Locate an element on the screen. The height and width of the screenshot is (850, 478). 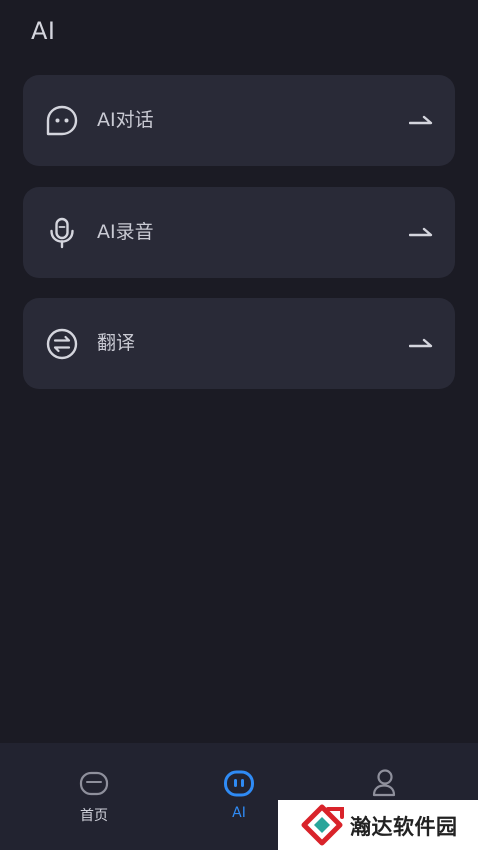
tab-home: 首页 is located at coordinates (94, 796).